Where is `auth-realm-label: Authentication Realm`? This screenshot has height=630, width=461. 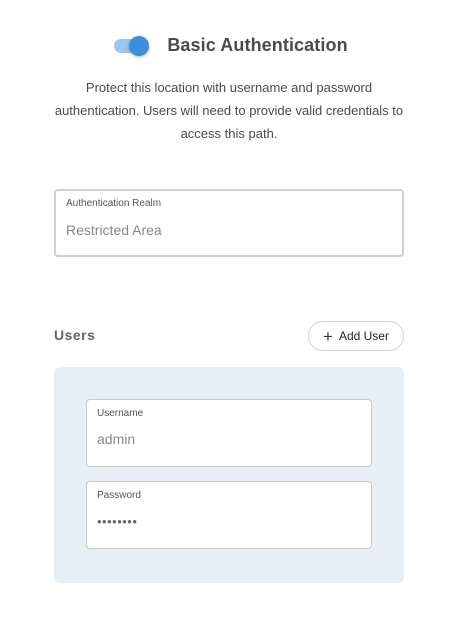 auth-realm-label: Authentication Realm is located at coordinates (114, 203).